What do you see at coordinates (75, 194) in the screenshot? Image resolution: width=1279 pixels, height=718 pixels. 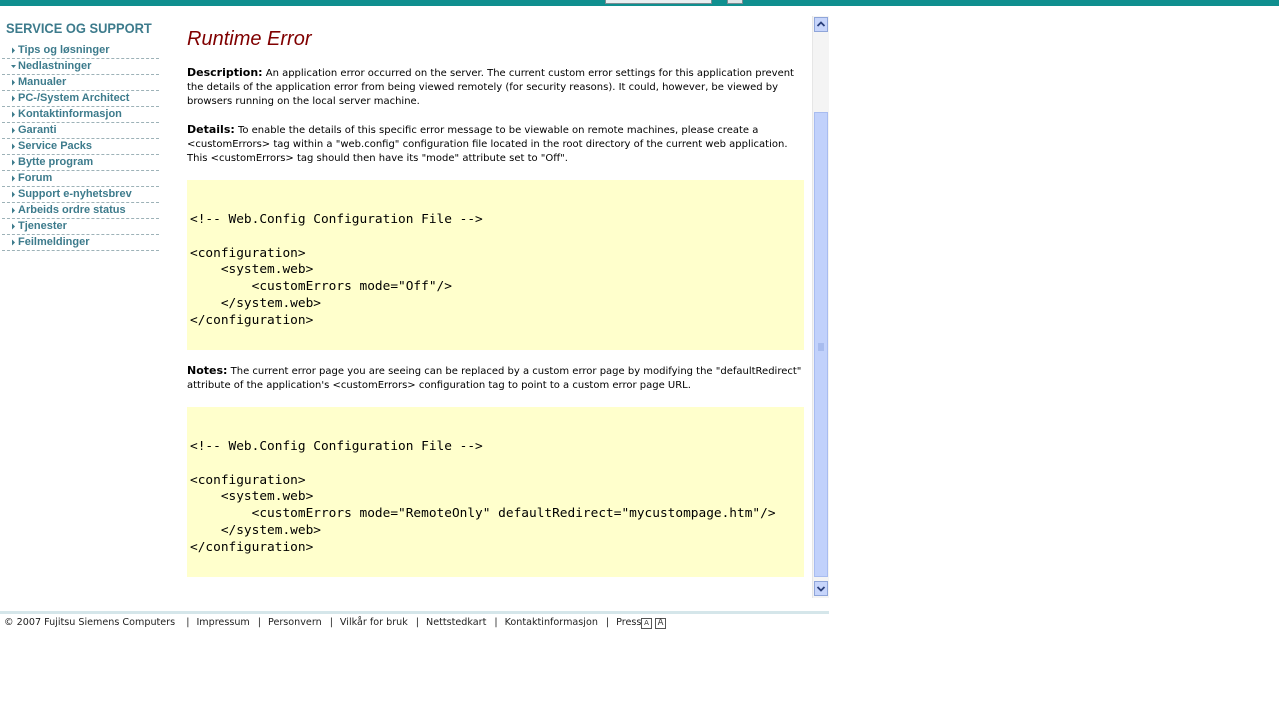 I see `sidebar-item-label: Support e-nyhetsbrev` at bounding box center [75, 194].